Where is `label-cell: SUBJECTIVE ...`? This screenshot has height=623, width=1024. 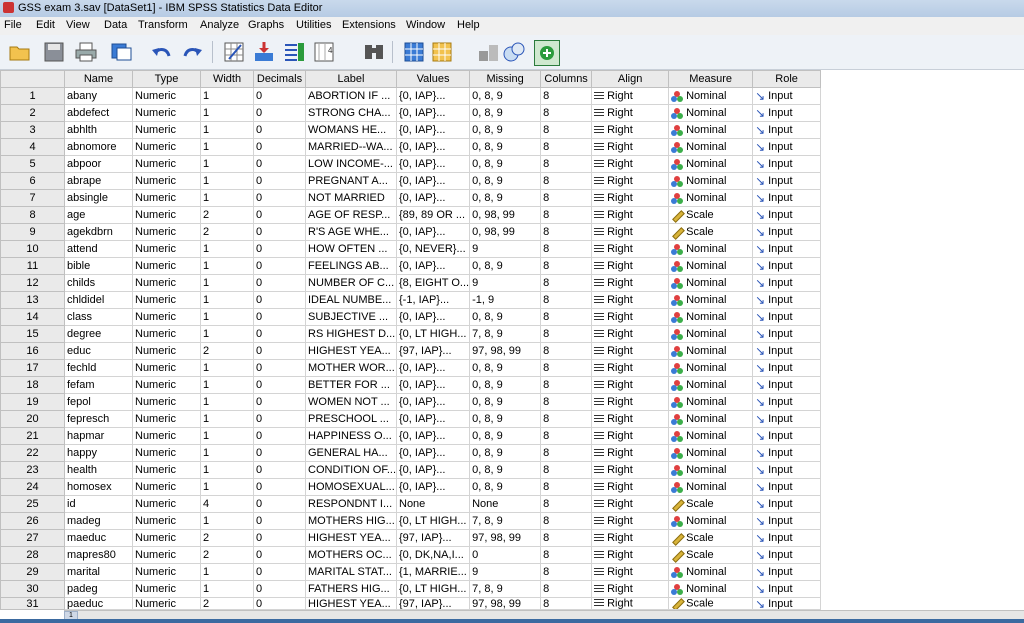 label-cell: SUBJECTIVE ... is located at coordinates (351, 317).